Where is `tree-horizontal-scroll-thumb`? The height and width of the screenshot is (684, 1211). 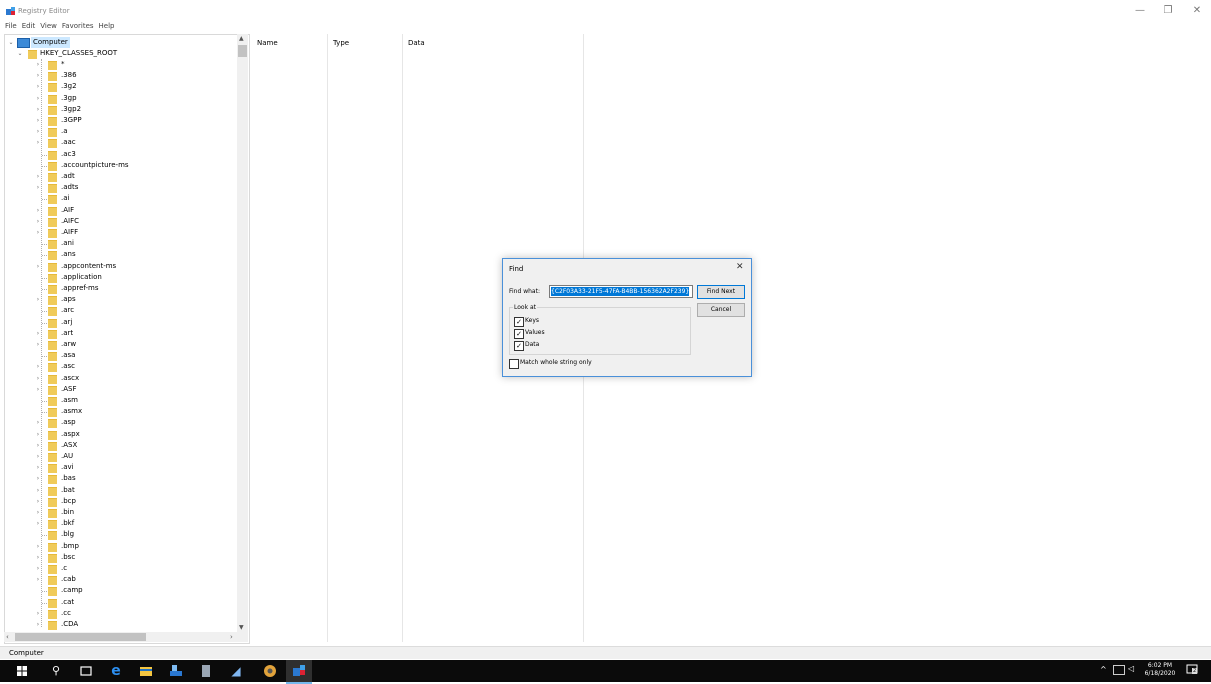
tree-horizontal-scroll-thumb is located at coordinates (80, 637).